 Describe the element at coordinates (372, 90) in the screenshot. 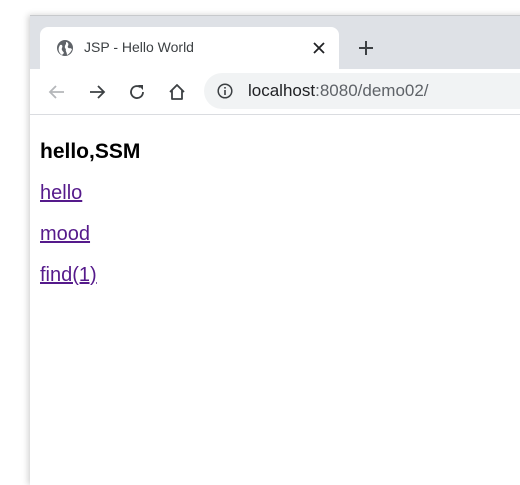

I see `url-path: :8080/demo02/` at that location.